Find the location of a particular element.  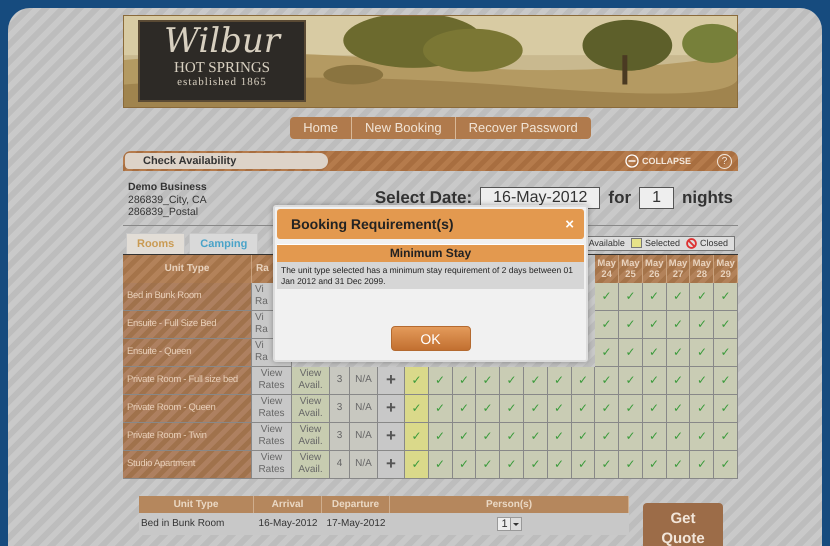

close-button: × is located at coordinates (569, 224).